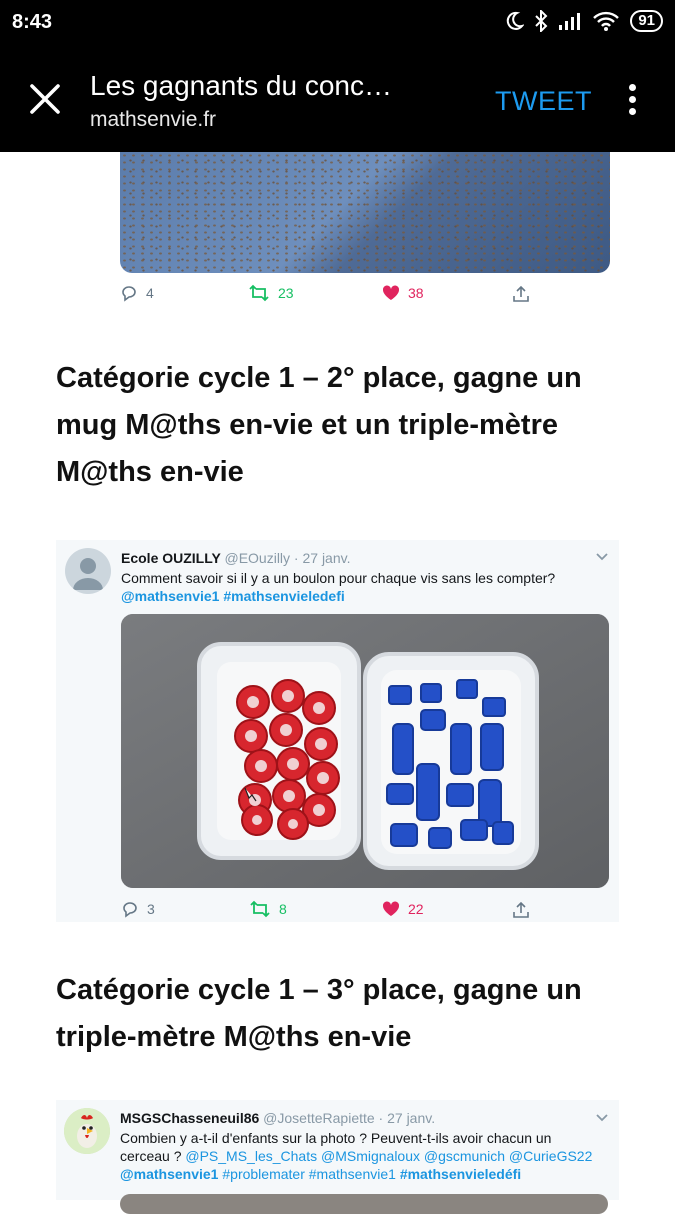 The height and width of the screenshot is (1214, 675). I want to click on reply-action: 4, so click(137, 293).